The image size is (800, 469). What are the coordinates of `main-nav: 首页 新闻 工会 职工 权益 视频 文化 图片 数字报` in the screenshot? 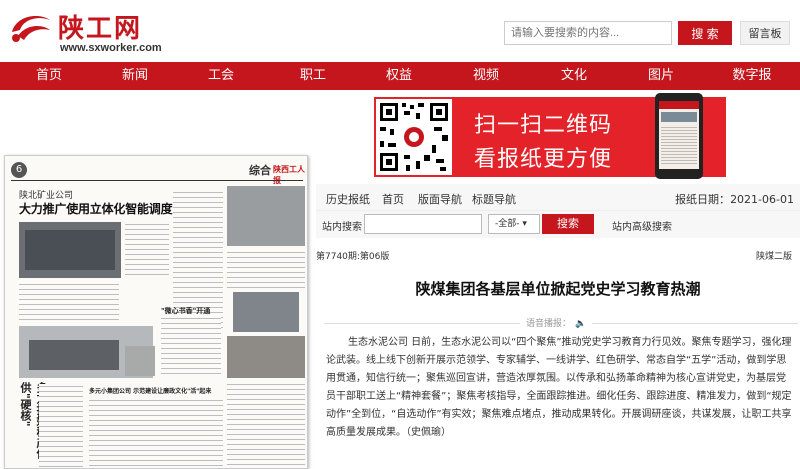 It's located at (400, 76).